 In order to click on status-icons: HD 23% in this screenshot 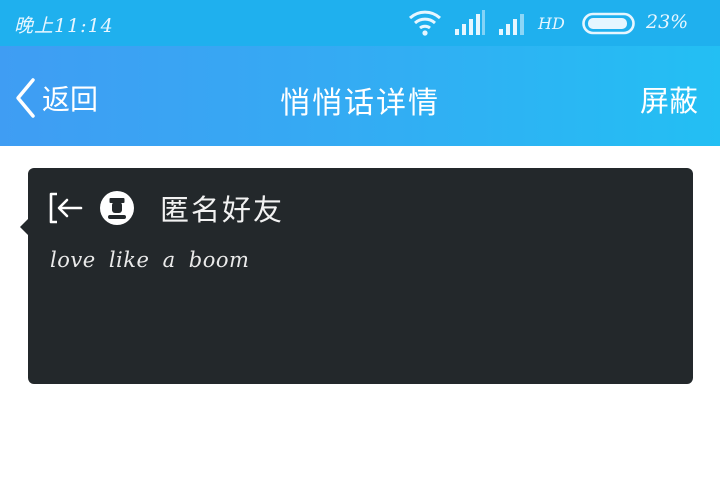, I will do `click(558, 23)`.